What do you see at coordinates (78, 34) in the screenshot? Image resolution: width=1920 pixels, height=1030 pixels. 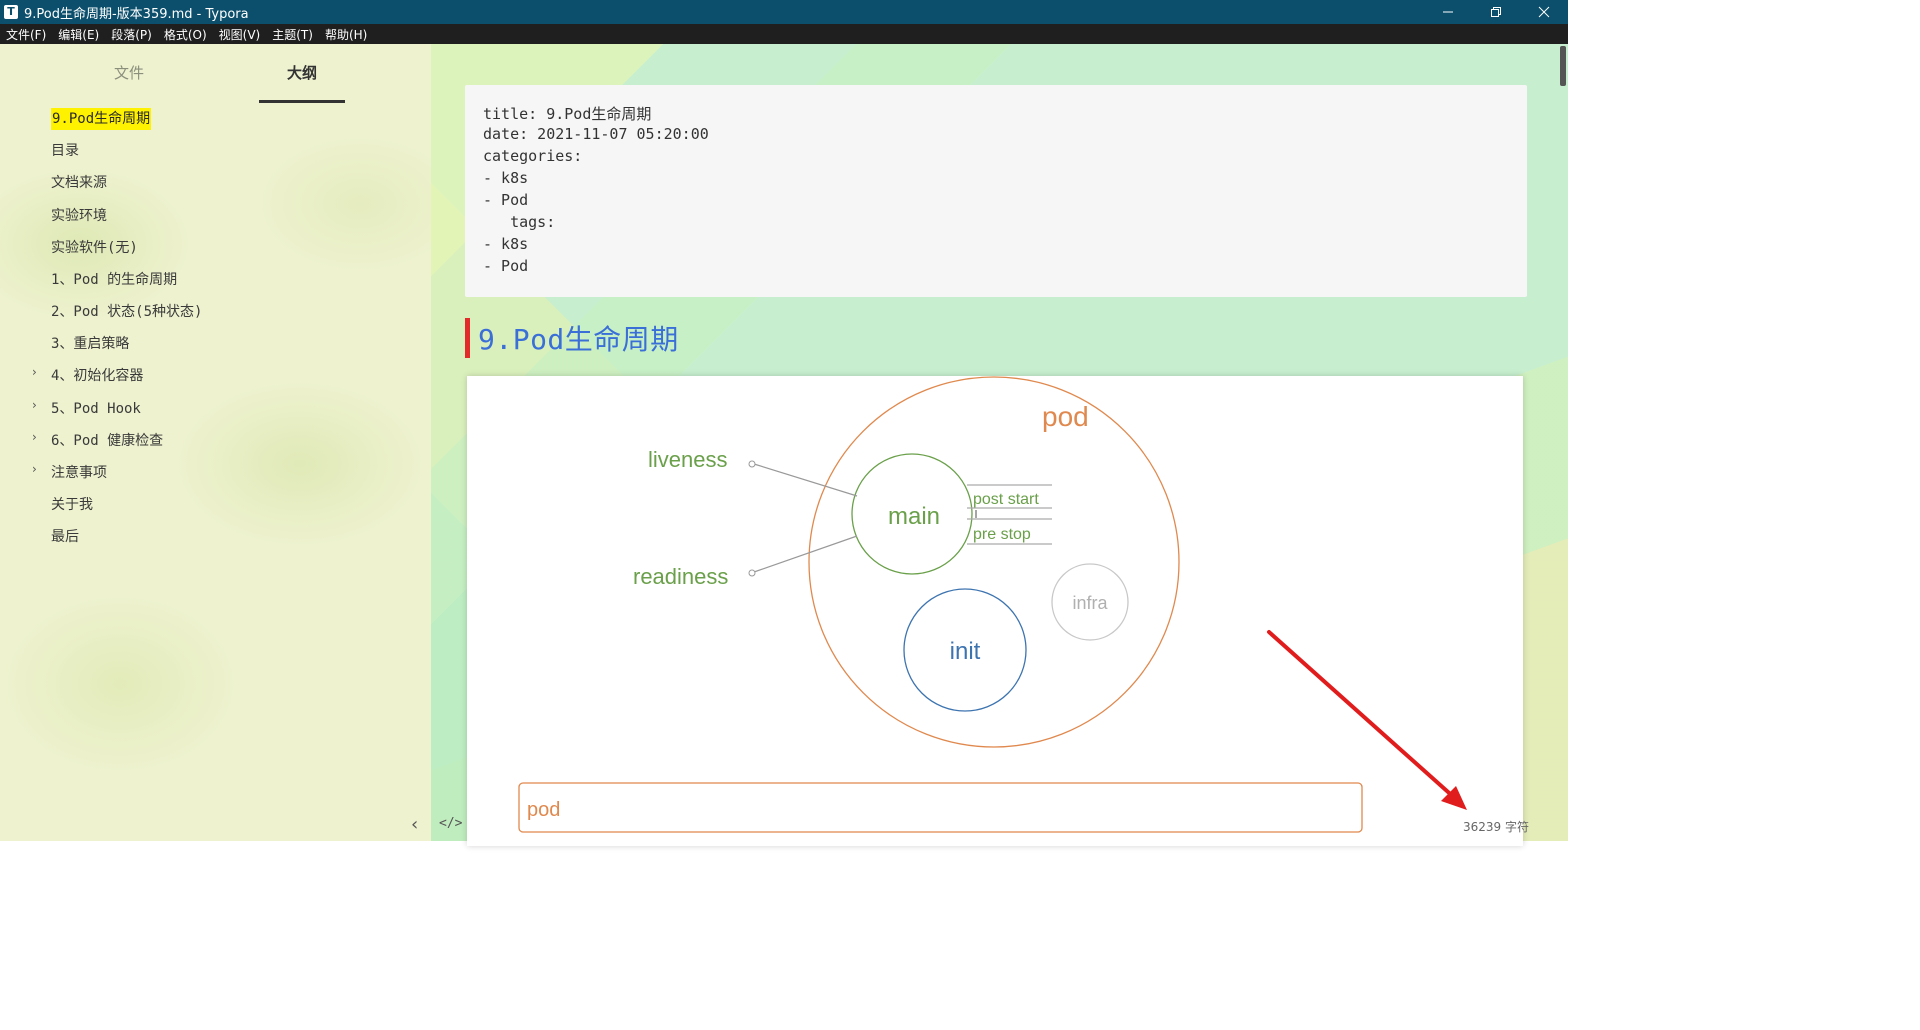 I see `menu-edit: 编辑(E)` at bounding box center [78, 34].